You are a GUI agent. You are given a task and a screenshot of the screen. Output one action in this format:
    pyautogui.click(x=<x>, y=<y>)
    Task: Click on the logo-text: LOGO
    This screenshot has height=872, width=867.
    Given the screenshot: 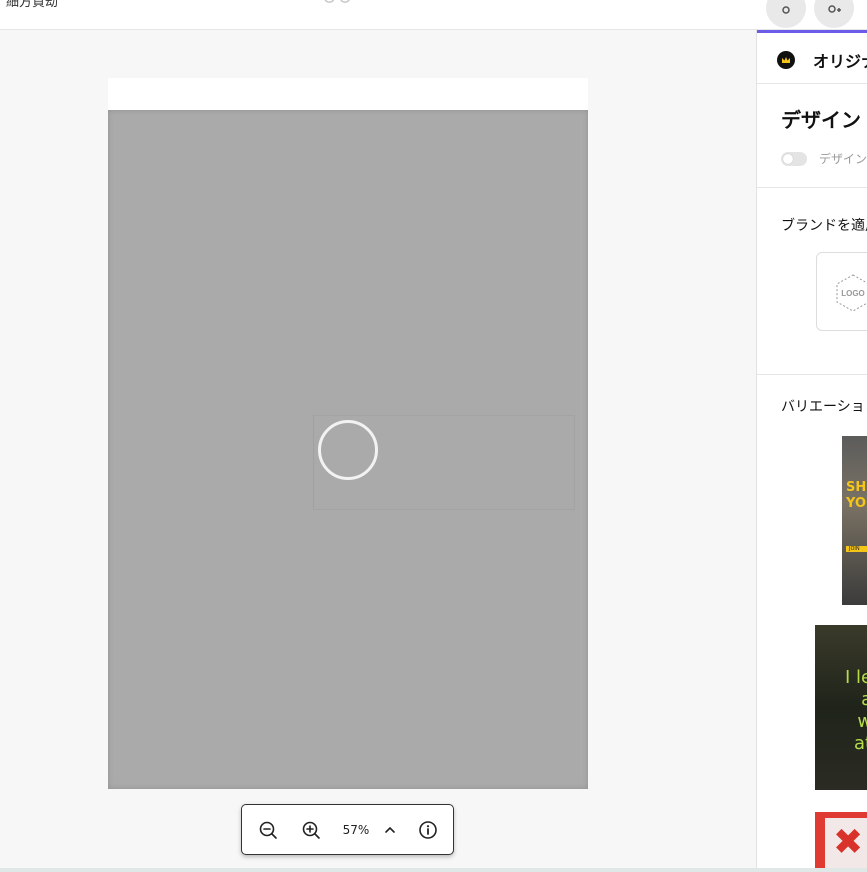 What is the action you would take?
    pyautogui.click(x=853, y=293)
    